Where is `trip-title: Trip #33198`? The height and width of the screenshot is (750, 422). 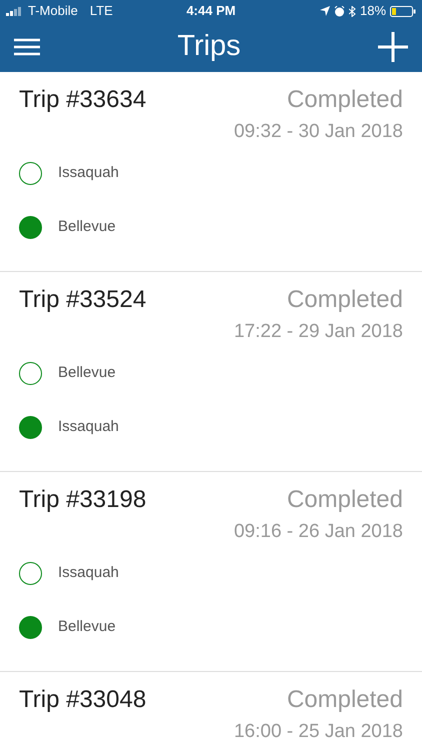
trip-title: Trip #33198 is located at coordinates (82, 500).